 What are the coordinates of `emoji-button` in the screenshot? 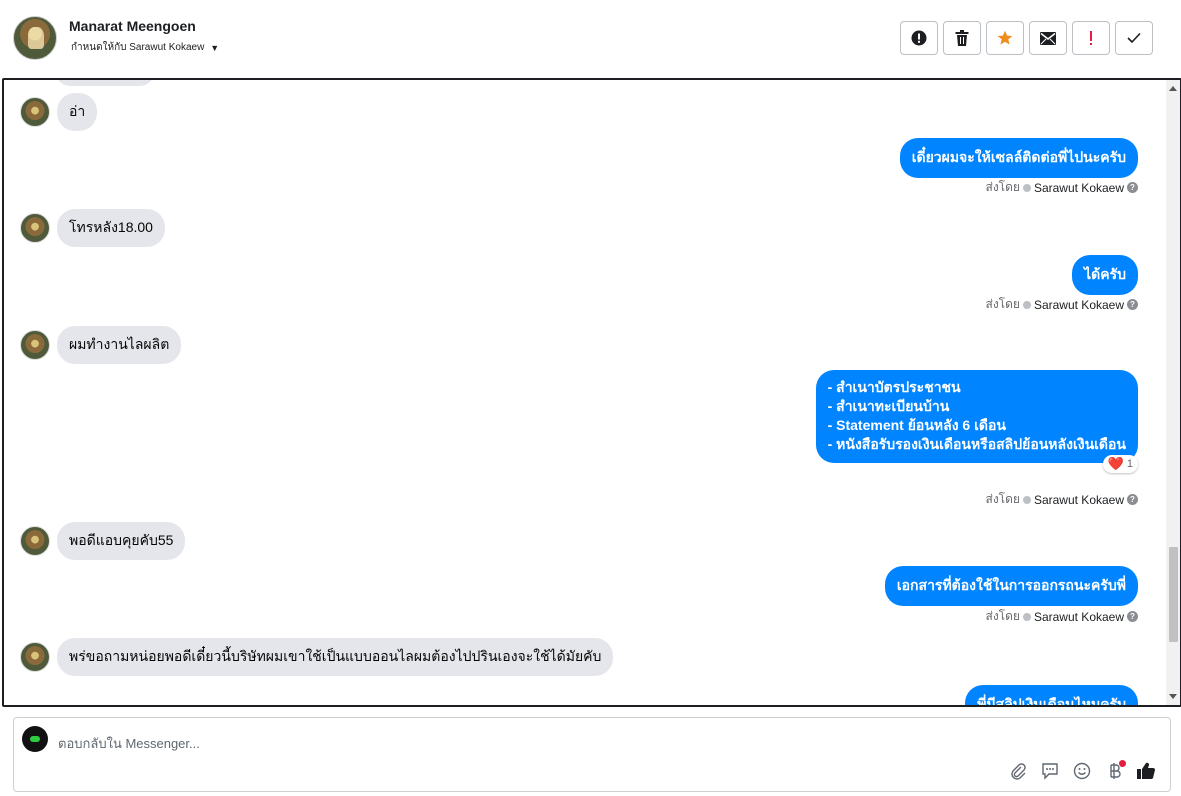 It's located at (1082, 771).